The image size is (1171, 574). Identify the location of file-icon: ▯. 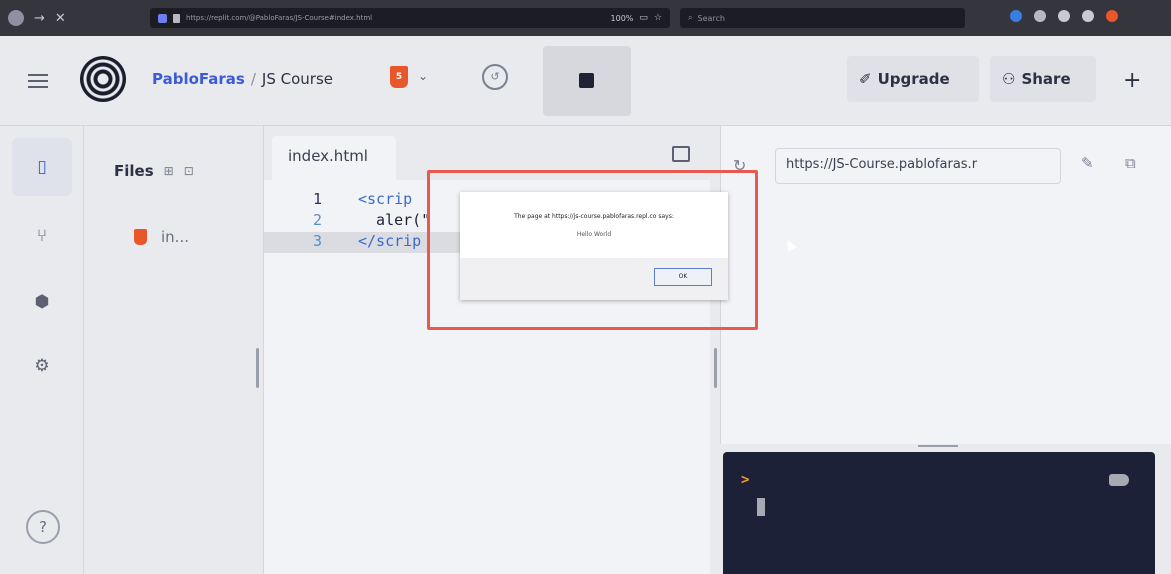
(42, 167).